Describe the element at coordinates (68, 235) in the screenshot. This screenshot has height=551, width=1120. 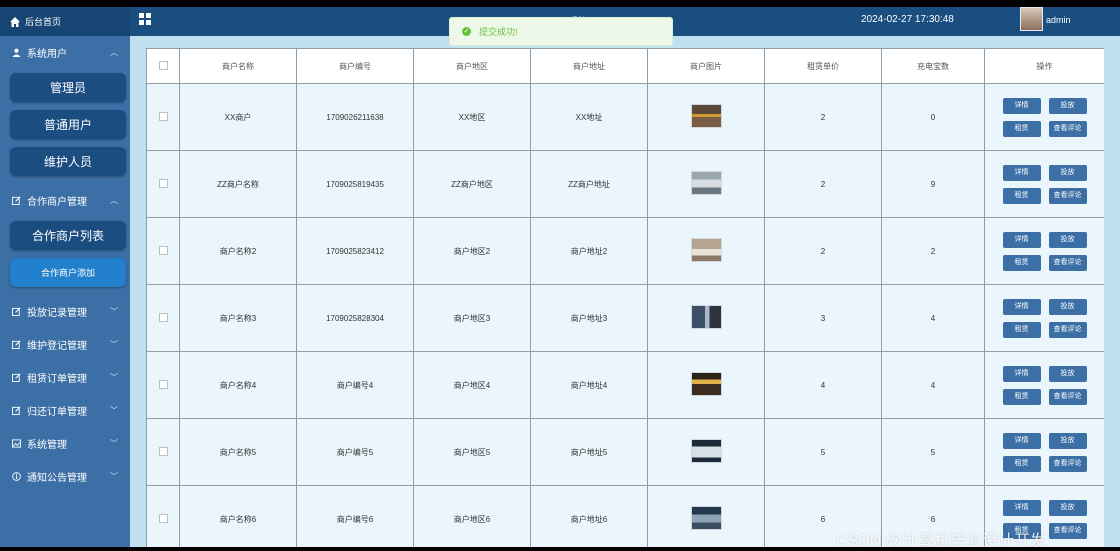
I see `sidebar-item-merchant-list: 合作商户列表` at that location.